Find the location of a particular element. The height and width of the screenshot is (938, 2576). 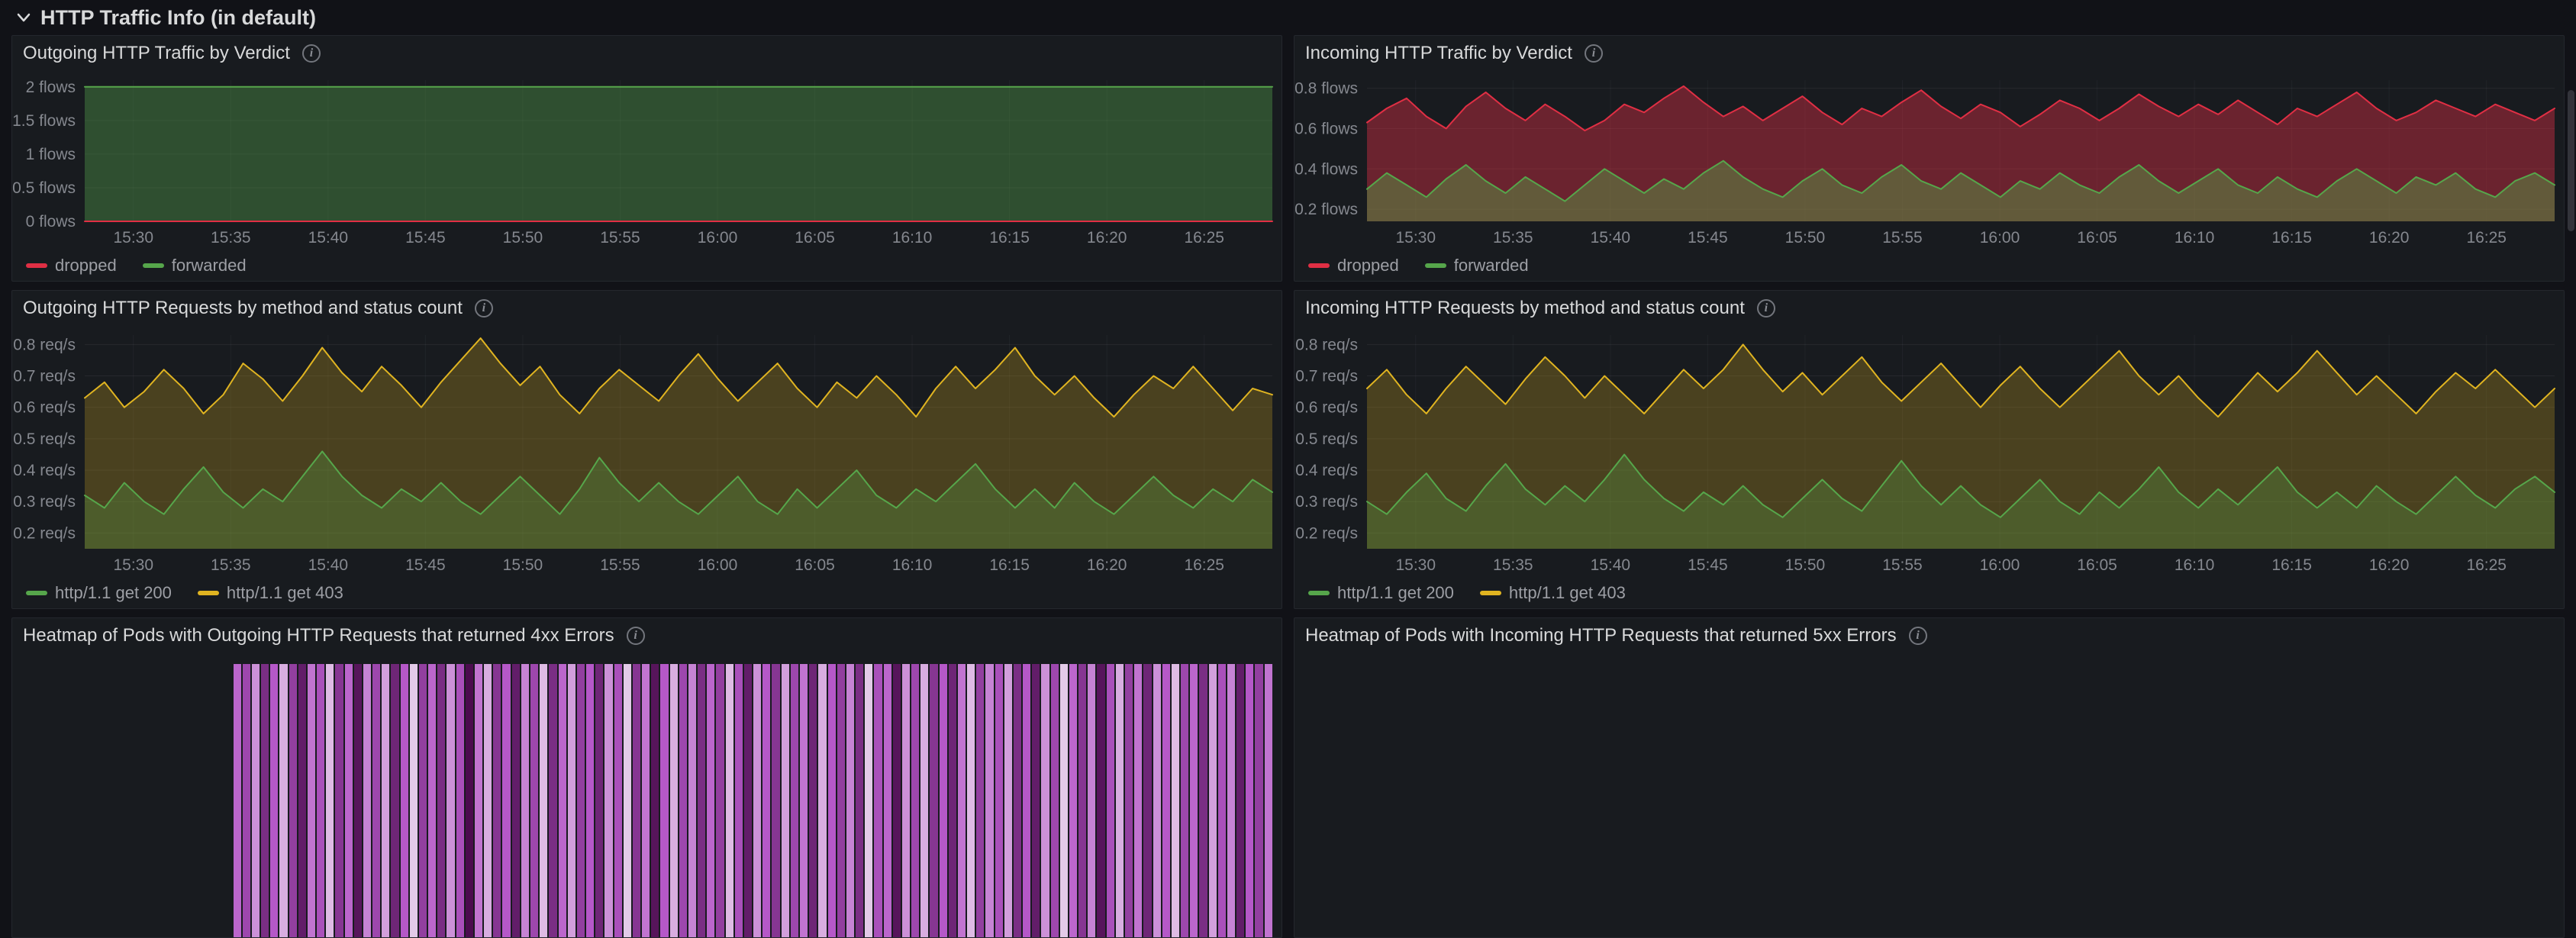

legend-item-dropped: dropped is located at coordinates (72, 266).